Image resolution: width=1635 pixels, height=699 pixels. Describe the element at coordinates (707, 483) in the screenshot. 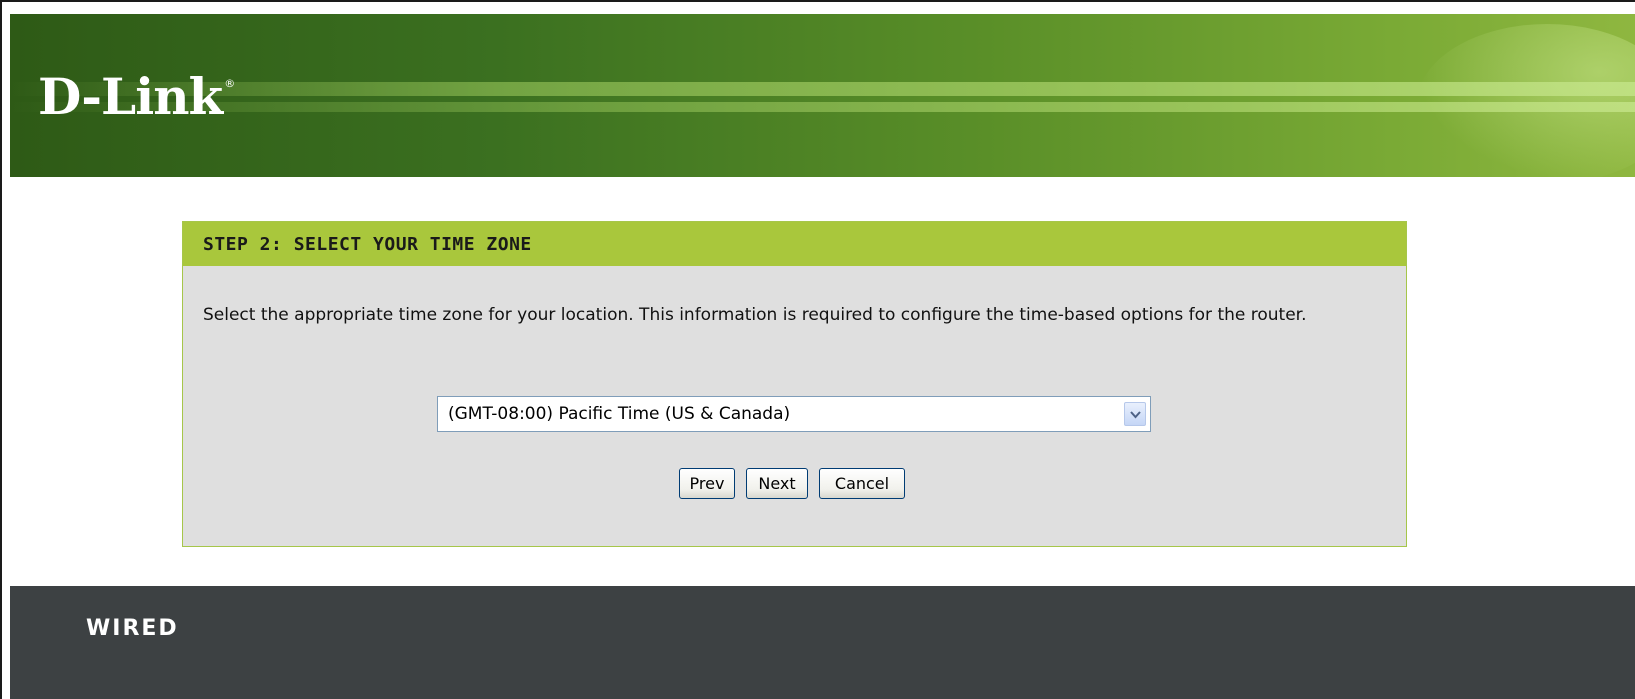

I see `prev-button: Prev` at that location.